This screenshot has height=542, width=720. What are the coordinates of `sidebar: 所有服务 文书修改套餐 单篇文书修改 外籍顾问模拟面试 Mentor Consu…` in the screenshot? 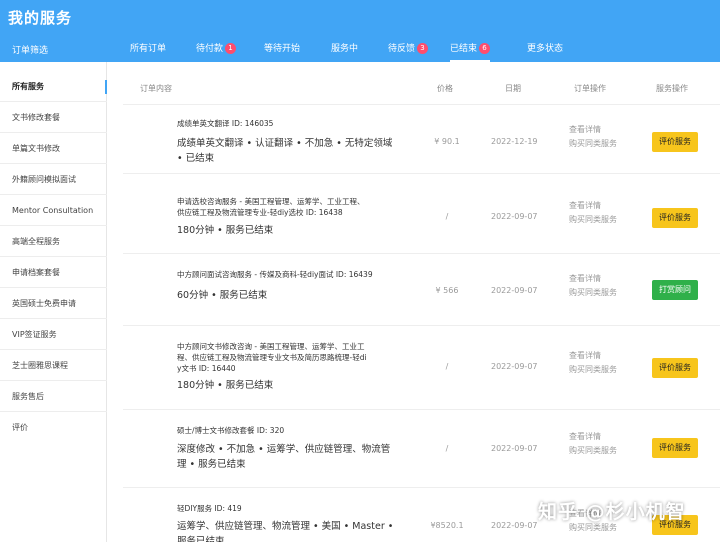 It's located at (53, 302).